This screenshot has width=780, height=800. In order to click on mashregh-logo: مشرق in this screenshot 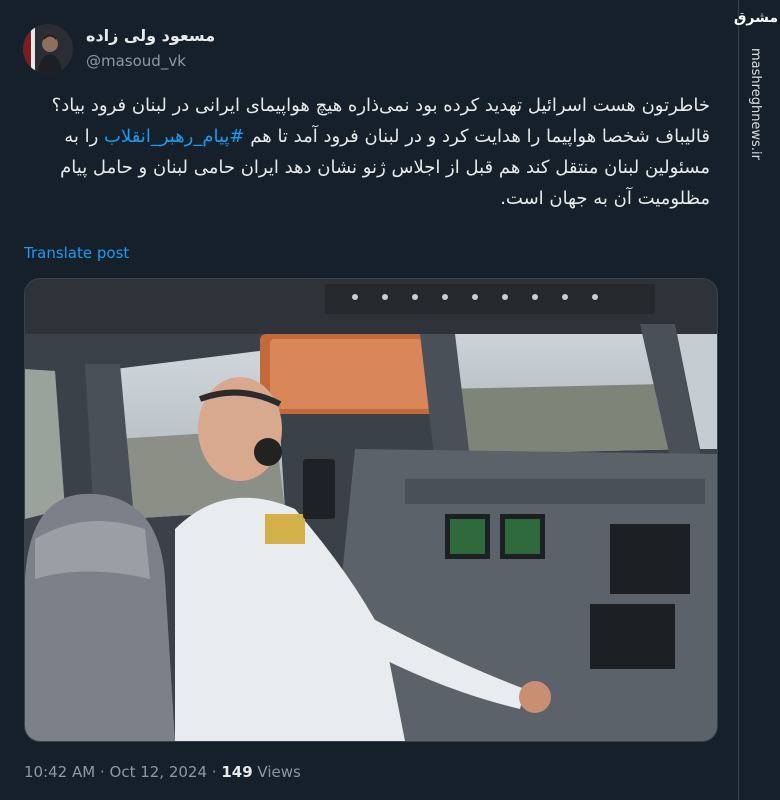, I will do `click(755, 18)`.